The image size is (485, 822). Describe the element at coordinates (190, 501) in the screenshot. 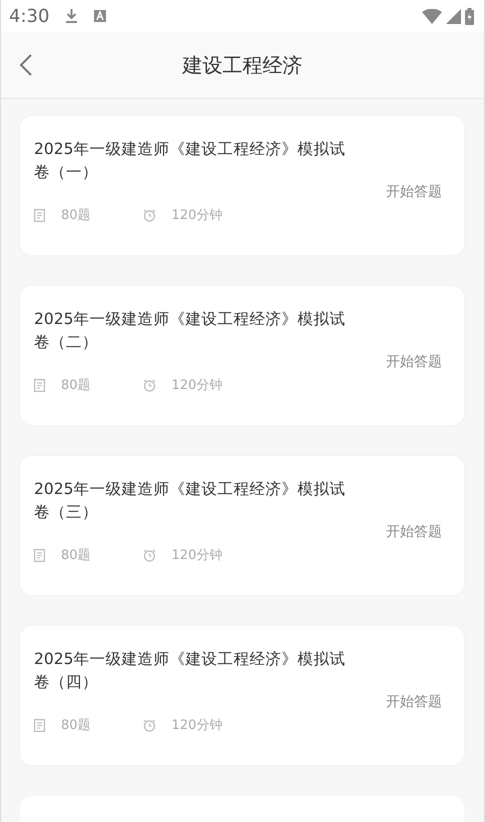

I see `exam-title: 2025年一级建造师《建设工程经济》模拟试卷（三）` at that location.